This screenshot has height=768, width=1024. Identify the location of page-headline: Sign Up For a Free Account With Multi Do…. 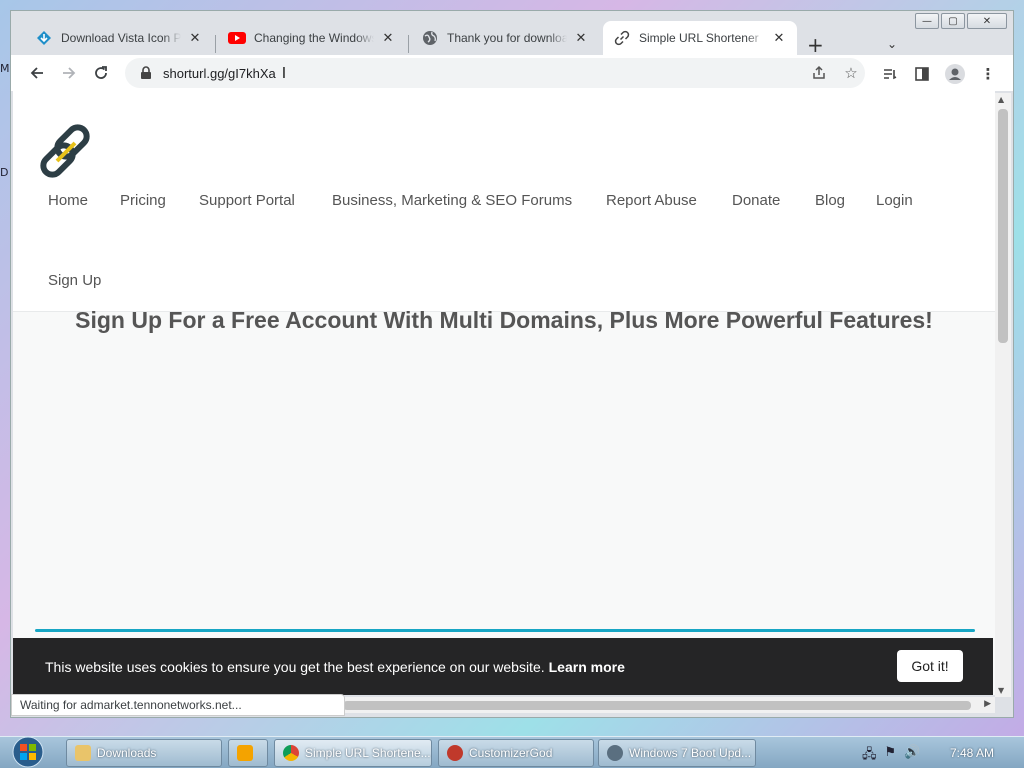
(504, 320).